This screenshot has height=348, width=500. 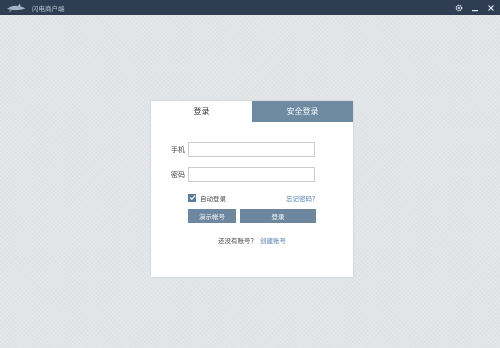 I want to click on register-prompt-row: 还没有账号？ 创建账号, so click(x=252, y=240).